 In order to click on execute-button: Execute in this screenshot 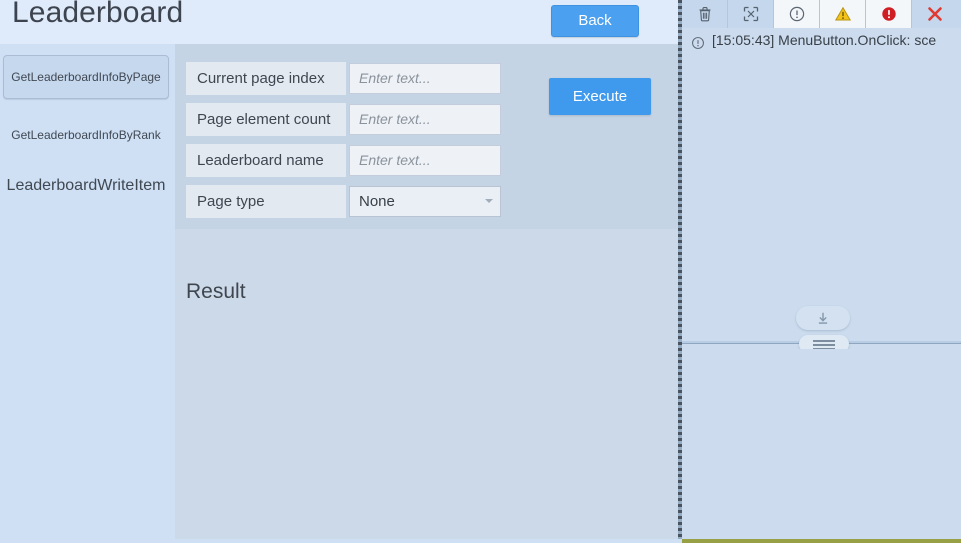, I will do `click(600, 96)`.